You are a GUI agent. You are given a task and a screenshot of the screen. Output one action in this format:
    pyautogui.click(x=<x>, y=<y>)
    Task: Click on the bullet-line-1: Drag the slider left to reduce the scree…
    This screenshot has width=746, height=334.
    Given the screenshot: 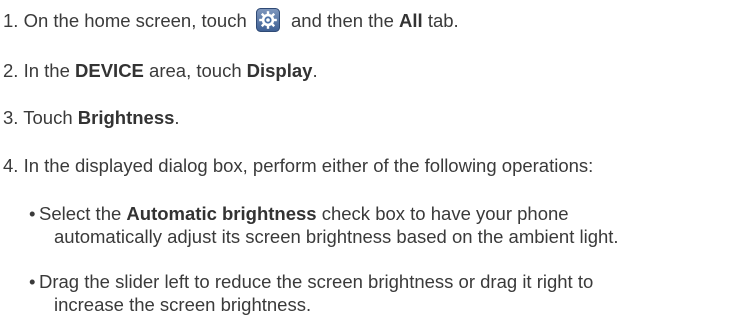 What is the action you would take?
    pyautogui.click(x=316, y=281)
    